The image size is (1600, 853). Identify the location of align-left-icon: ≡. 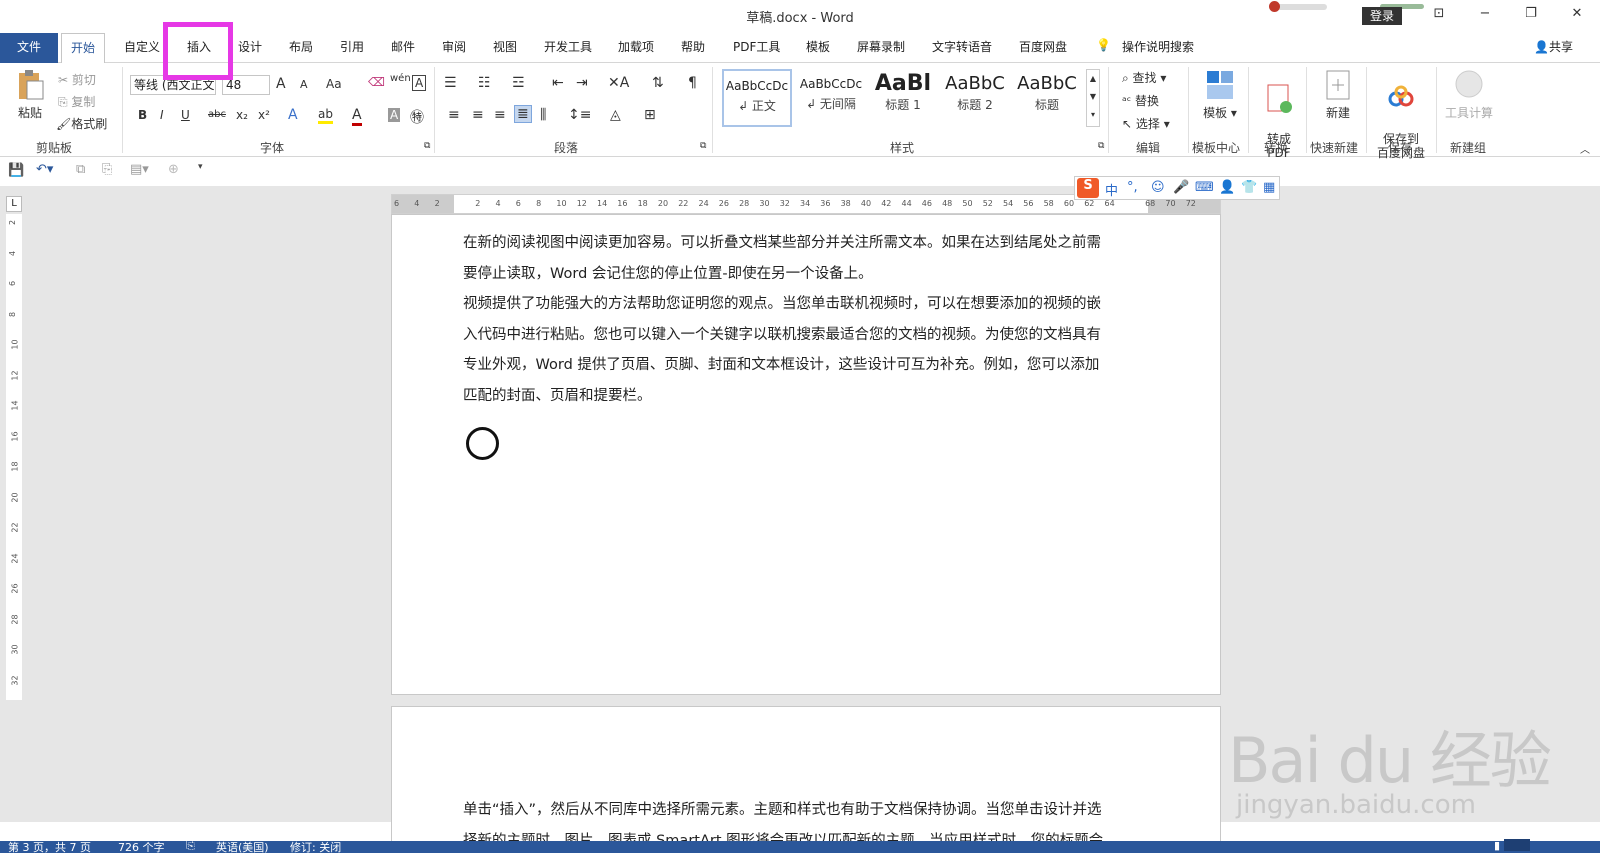
(454, 115).